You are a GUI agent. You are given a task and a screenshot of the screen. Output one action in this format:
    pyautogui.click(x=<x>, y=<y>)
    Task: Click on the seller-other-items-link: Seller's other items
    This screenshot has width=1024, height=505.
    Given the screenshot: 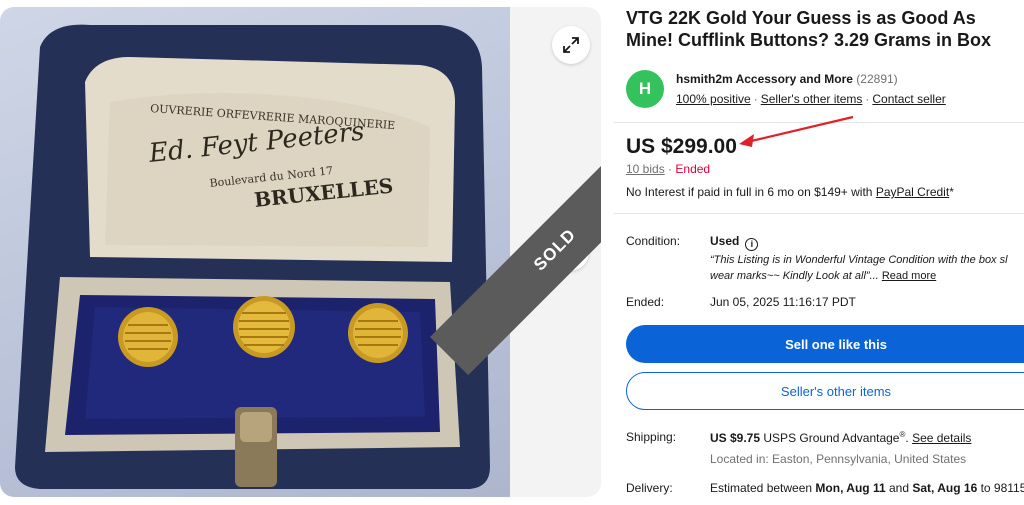 What is the action you would take?
    pyautogui.click(x=812, y=99)
    